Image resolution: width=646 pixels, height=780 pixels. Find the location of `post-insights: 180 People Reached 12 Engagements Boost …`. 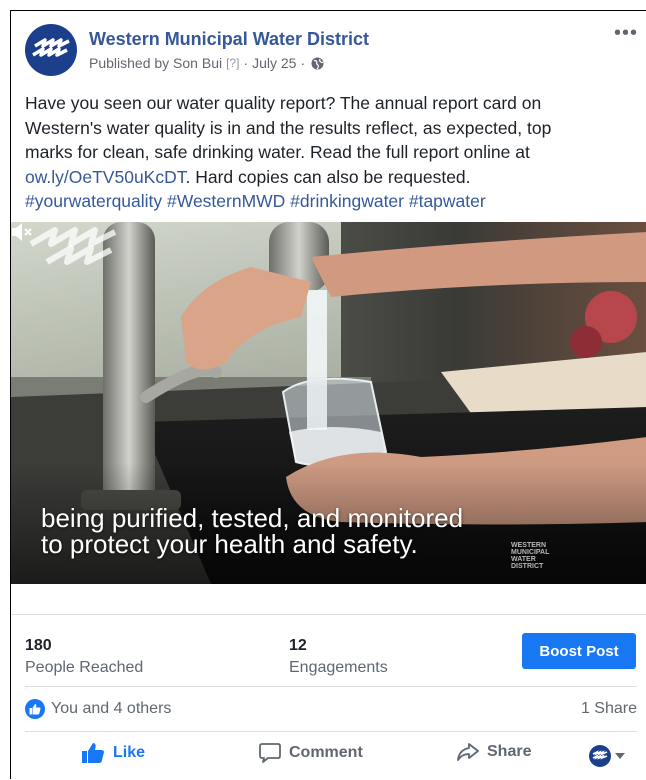

post-insights: 180 People Reached 12 Engagements Boost … is located at coordinates (328, 650).